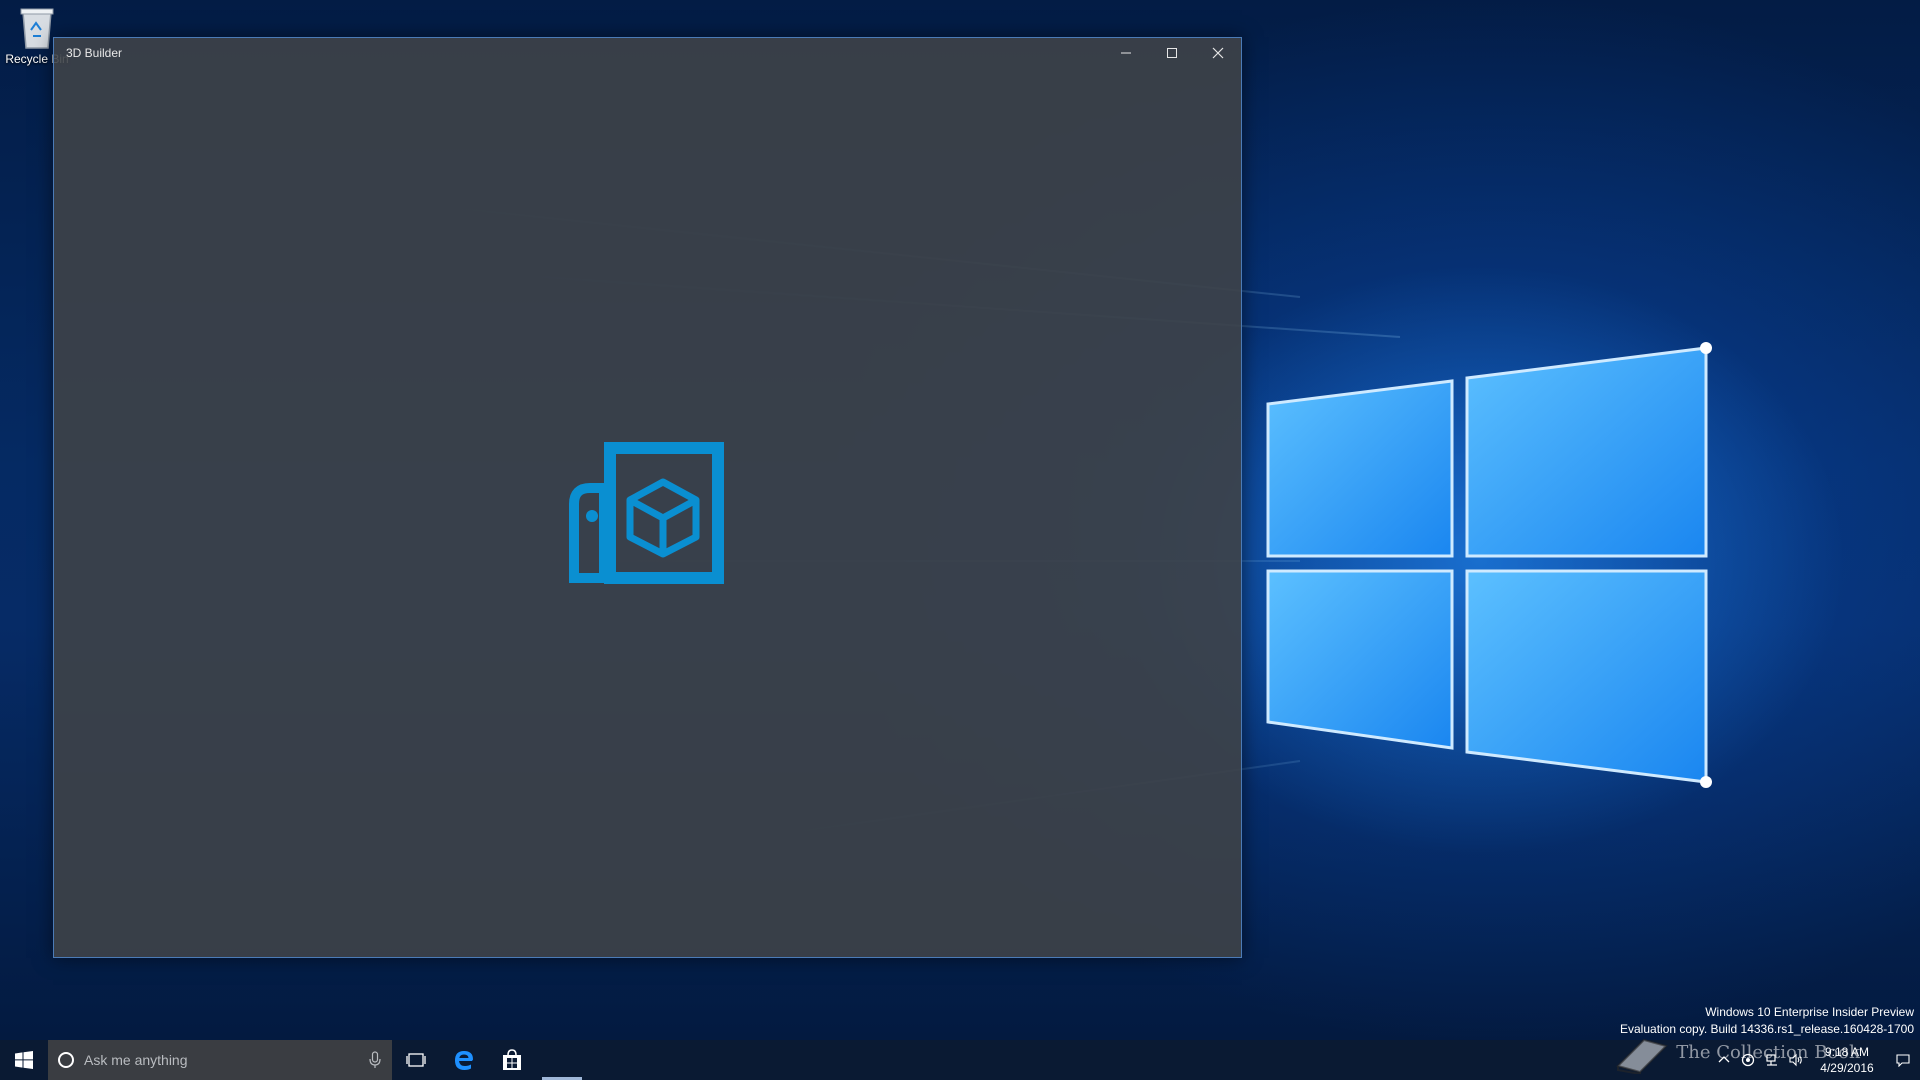 Image resolution: width=1920 pixels, height=1080 pixels. What do you see at coordinates (375, 1060) in the screenshot?
I see `microphone-icon` at bounding box center [375, 1060].